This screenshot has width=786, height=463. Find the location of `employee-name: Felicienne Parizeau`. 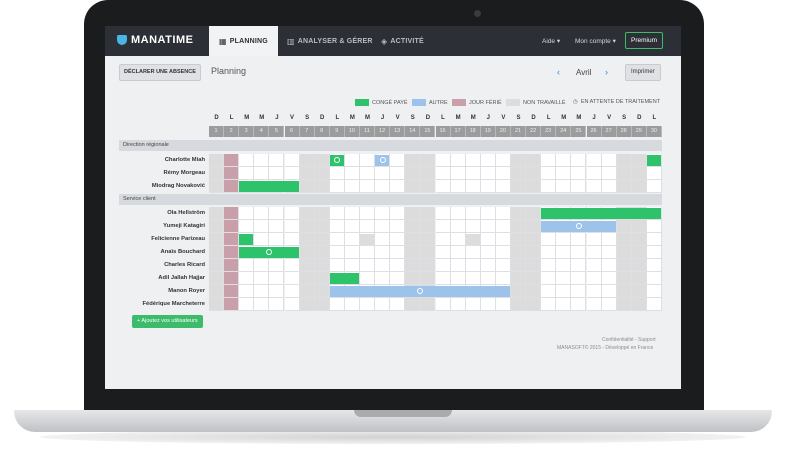

employee-name: Felicienne Parizeau is located at coordinates (160, 239).